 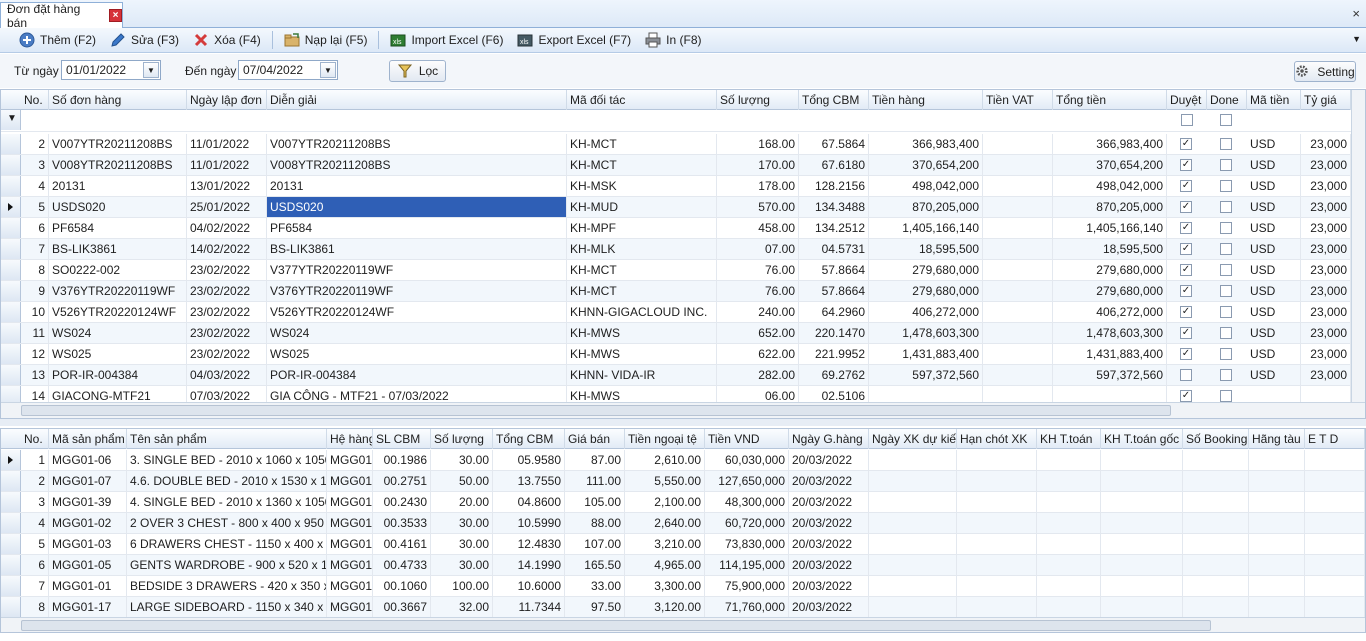 I want to click on cell-price: 105.00, so click(x=595, y=502).